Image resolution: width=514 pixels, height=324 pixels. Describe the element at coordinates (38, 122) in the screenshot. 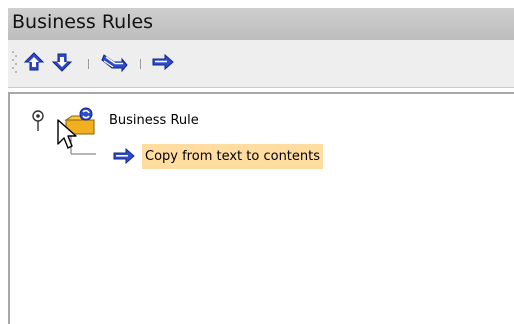

I see `tree-toggle-icon` at that location.